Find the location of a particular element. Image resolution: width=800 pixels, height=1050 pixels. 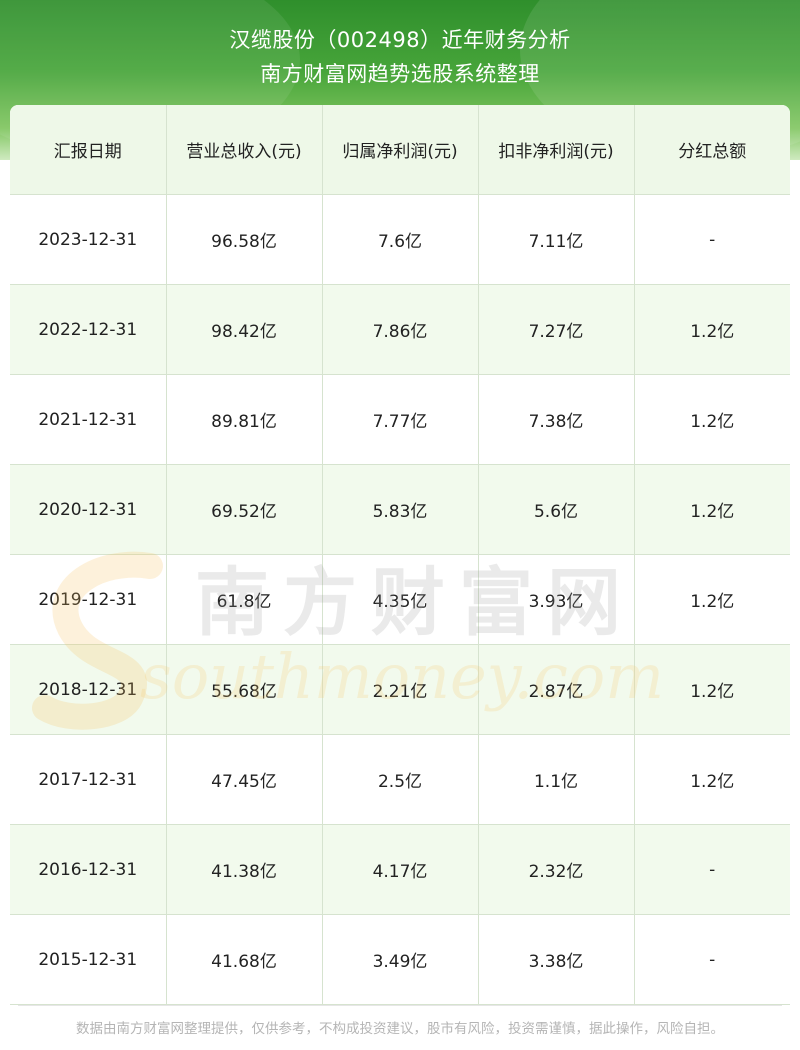

cell-net-profit: 5.83亿 is located at coordinates (400, 509).